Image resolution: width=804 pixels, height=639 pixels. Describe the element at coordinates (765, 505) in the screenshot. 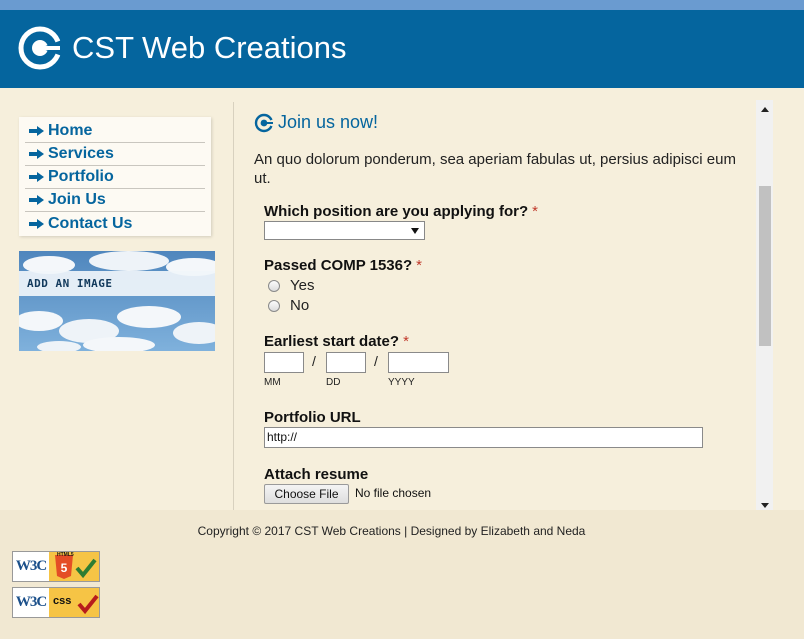

I see `scroll-down-icon` at that location.